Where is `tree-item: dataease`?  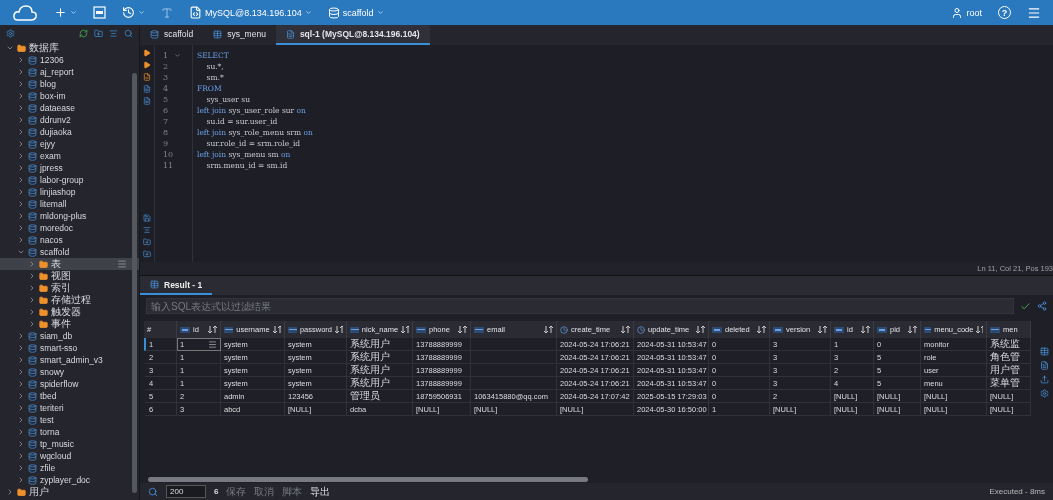 tree-item: dataease is located at coordinates (69, 108).